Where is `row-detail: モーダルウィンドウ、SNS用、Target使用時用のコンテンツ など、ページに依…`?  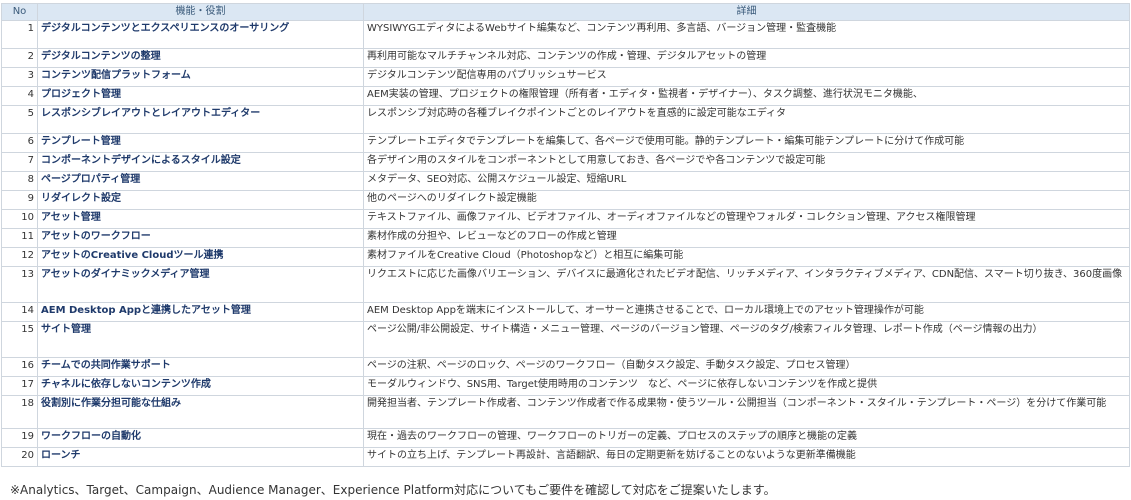
row-detail: モーダルウィンドウ、SNS用、Target使用時用のコンテンツ など、ページに依… is located at coordinates (746, 386).